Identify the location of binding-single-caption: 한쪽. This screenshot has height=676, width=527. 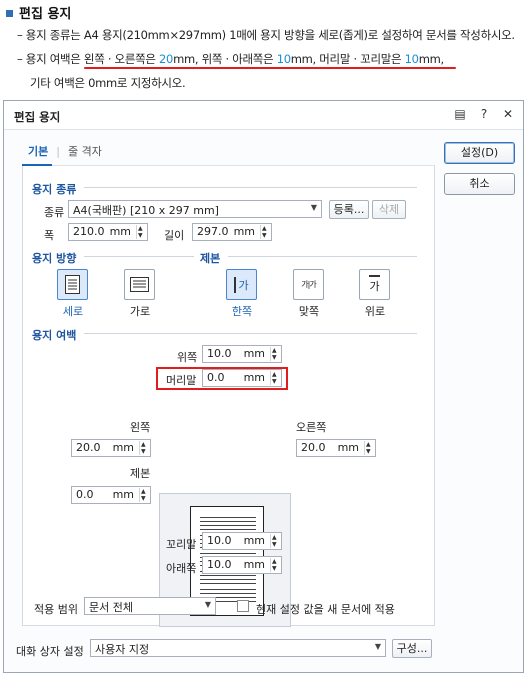
(242, 311).